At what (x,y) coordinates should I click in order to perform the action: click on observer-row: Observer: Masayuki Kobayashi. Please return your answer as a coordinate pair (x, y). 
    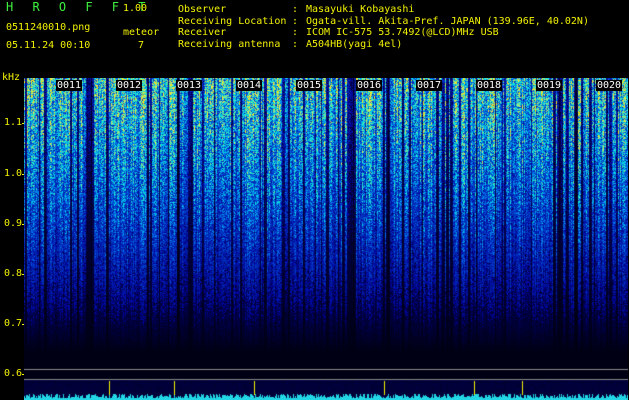
    Looking at the image, I should click on (383, 10).